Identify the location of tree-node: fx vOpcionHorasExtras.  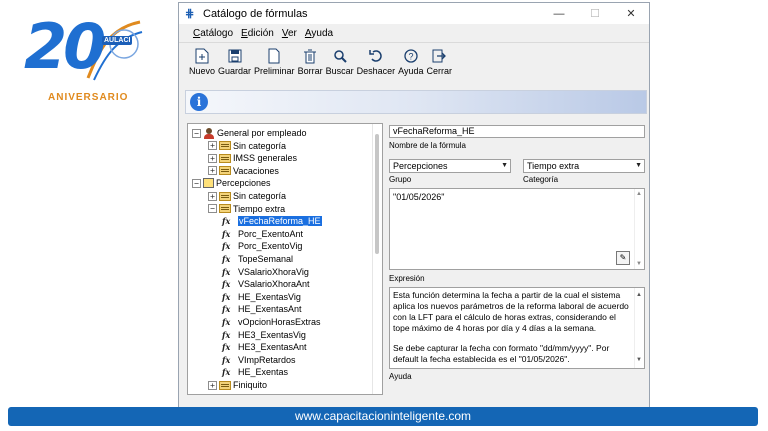
(271, 322).